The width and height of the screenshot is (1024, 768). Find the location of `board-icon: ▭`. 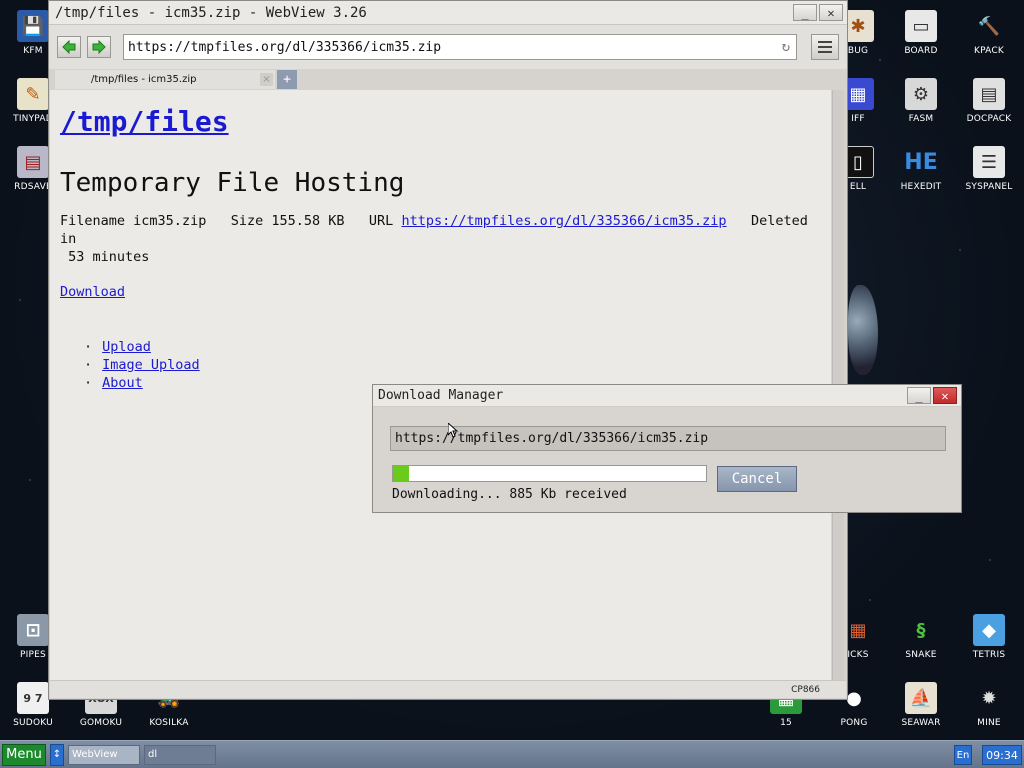

board-icon: ▭ is located at coordinates (921, 26).